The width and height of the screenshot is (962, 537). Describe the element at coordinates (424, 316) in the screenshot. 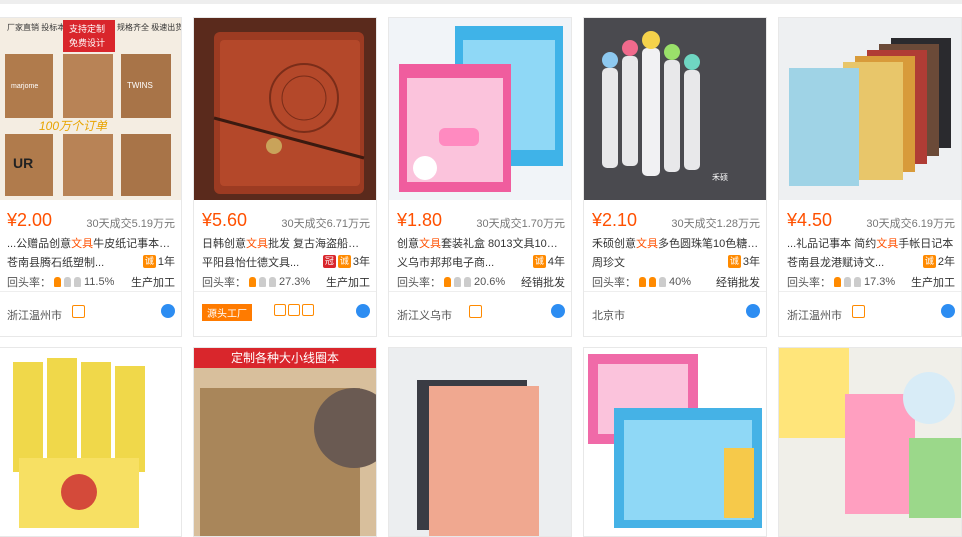

I see `location: 浙江义乌市` at that location.